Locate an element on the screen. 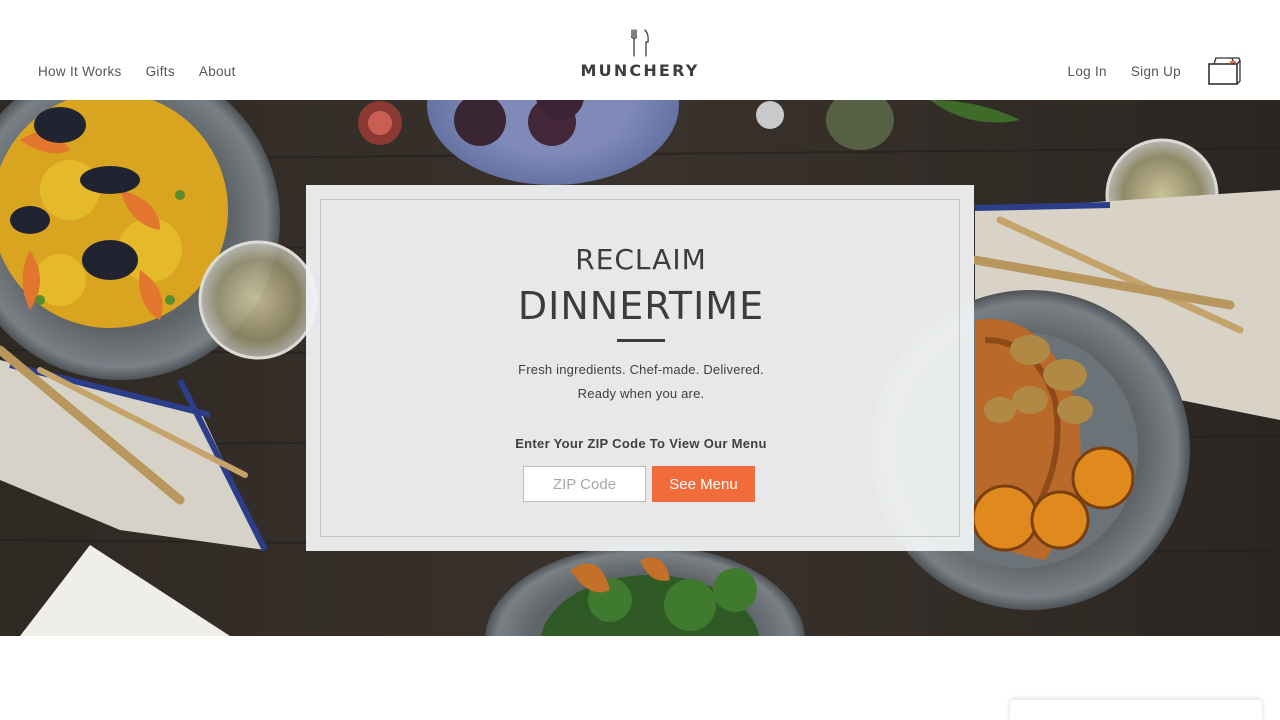 Image resolution: width=1280 pixels, height=720 pixels. primary-nav: How It Works Gifts About is located at coordinates (137, 72).